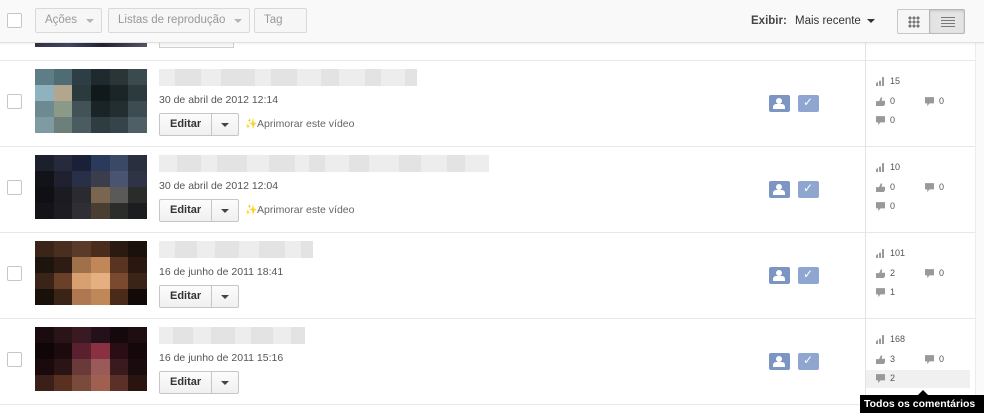  What do you see at coordinates (880, 168) in the screenshot?
I see `views-bars-icon` at bounding box center [880, 168].